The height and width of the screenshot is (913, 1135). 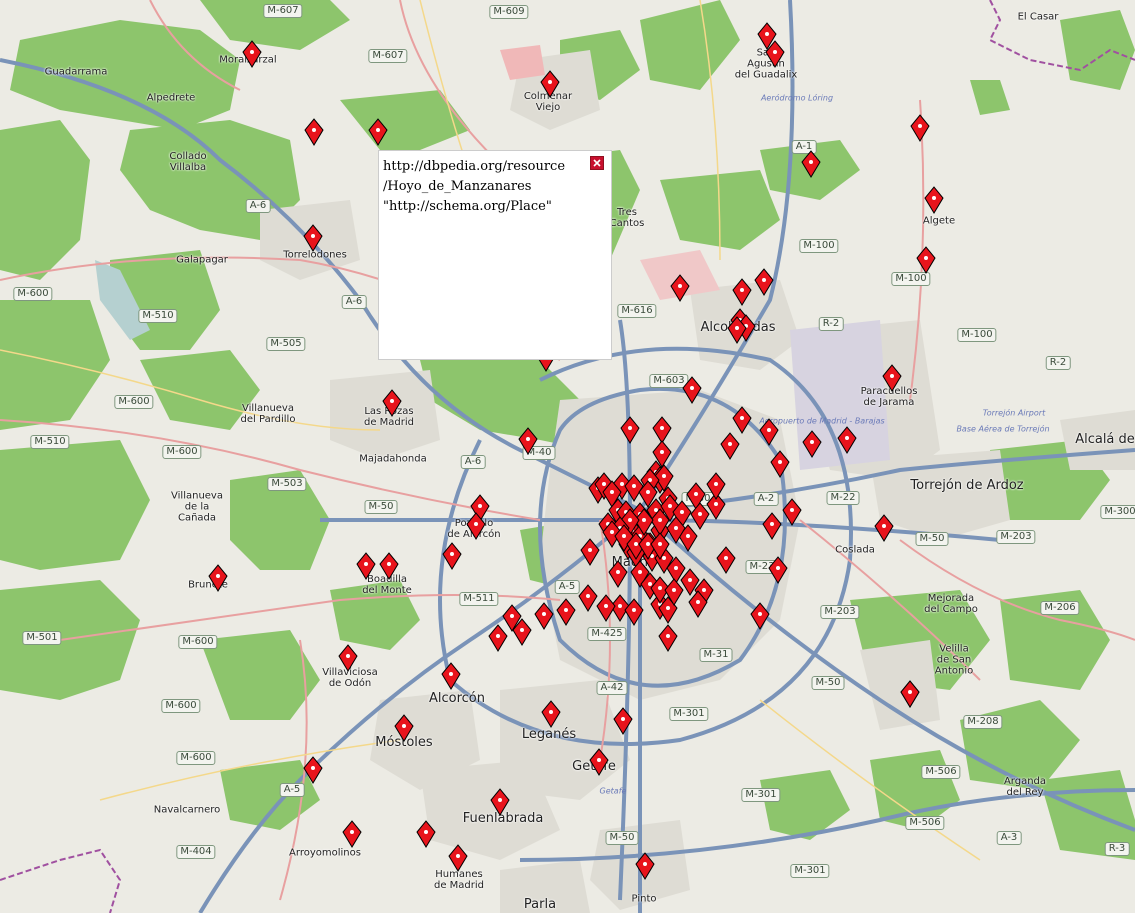 I want to click on place-label: Velilla de San Antonio, so click(x=954, y=660).